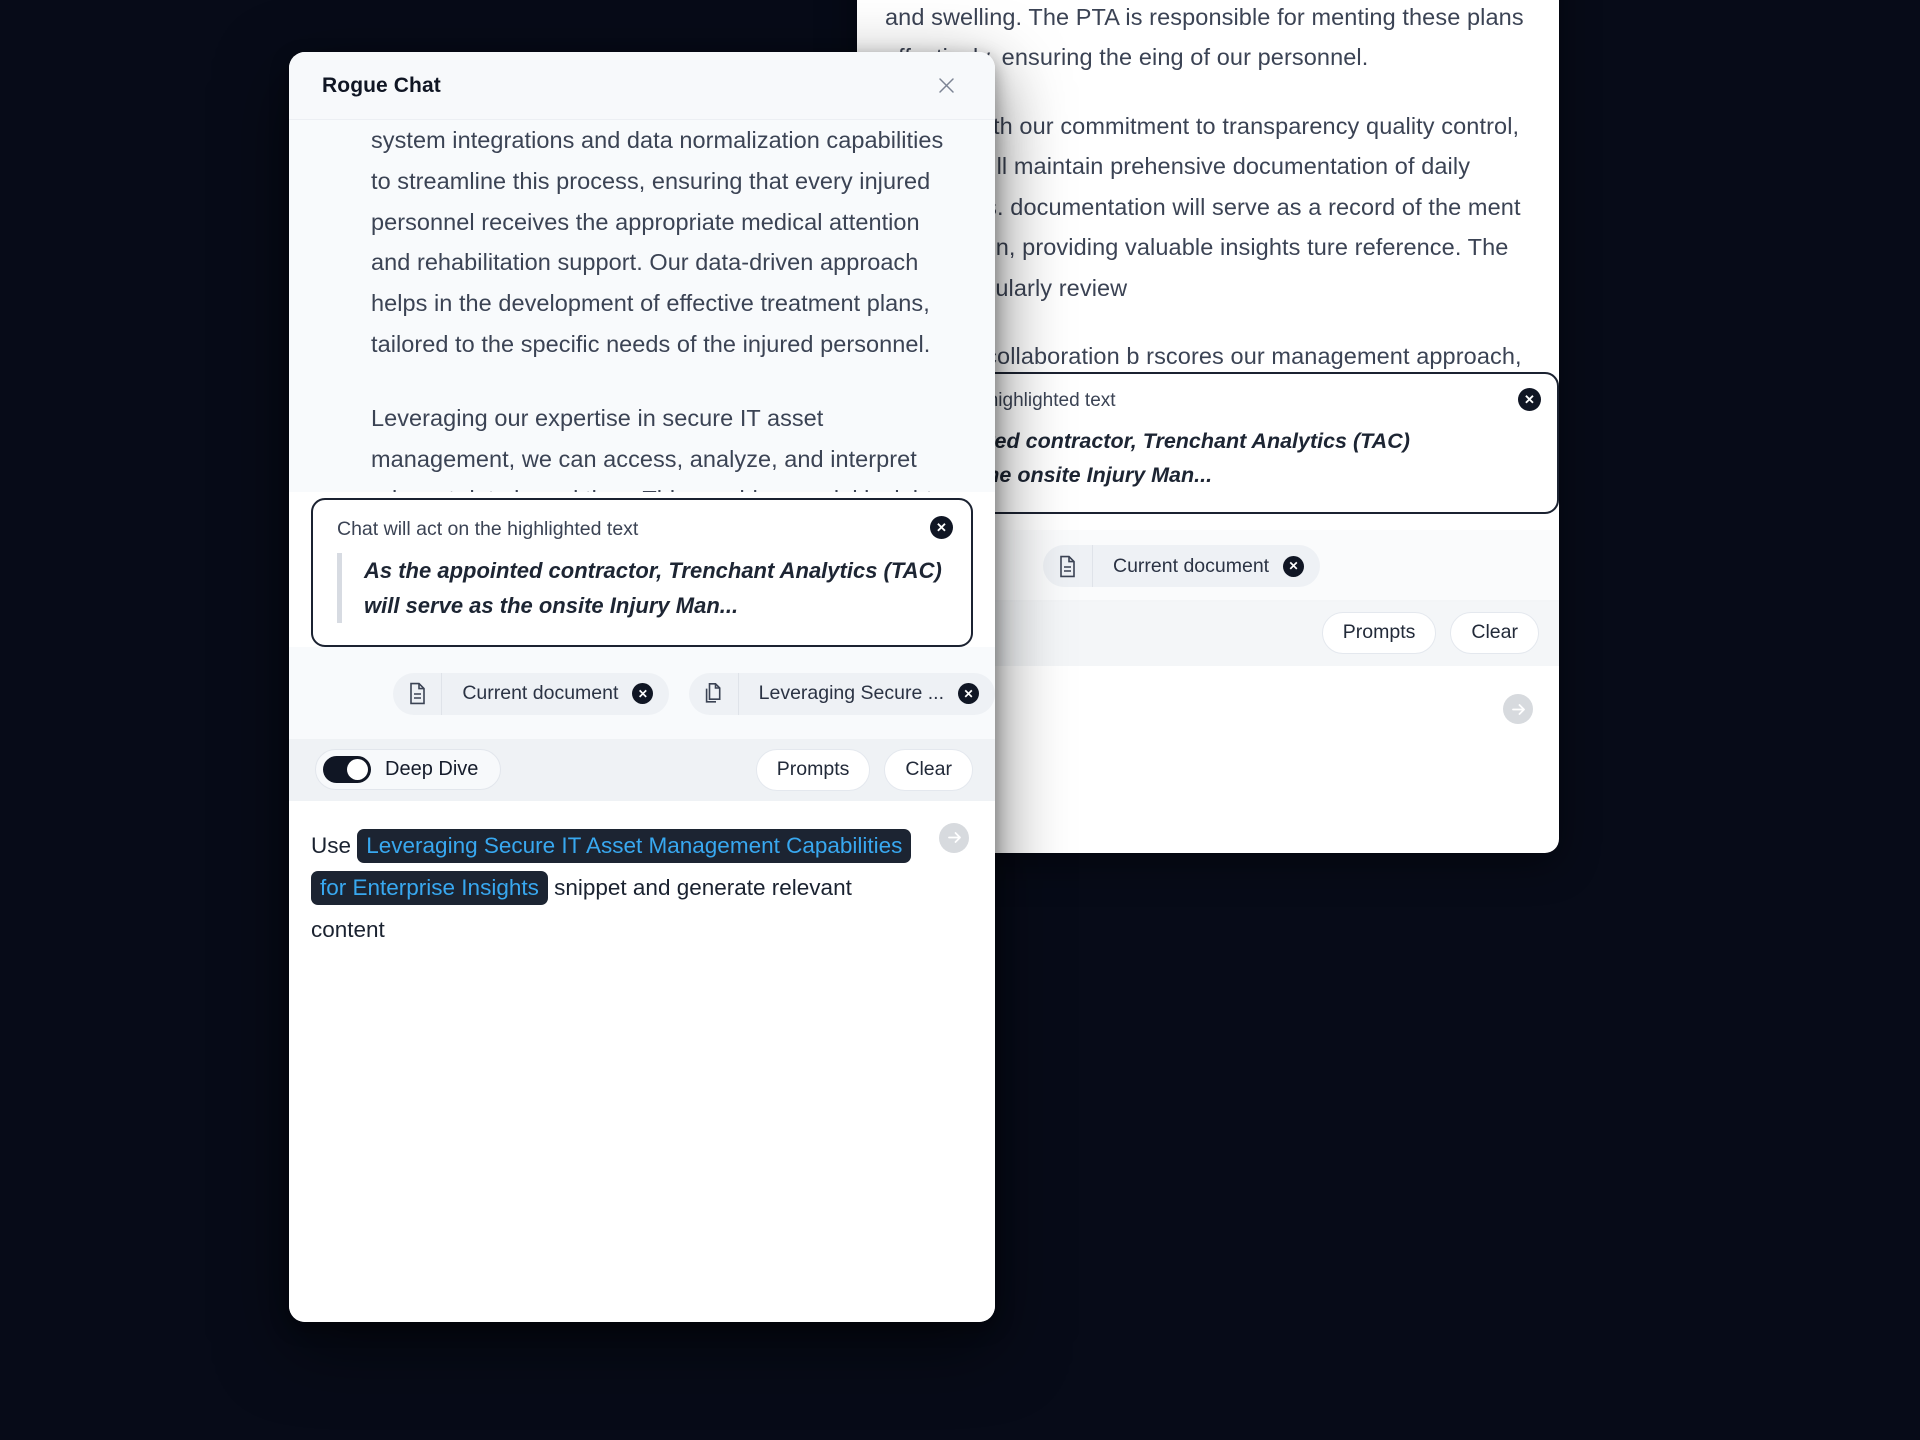  I want to click on chat-header: Rogue Chat, so click(642, 86).